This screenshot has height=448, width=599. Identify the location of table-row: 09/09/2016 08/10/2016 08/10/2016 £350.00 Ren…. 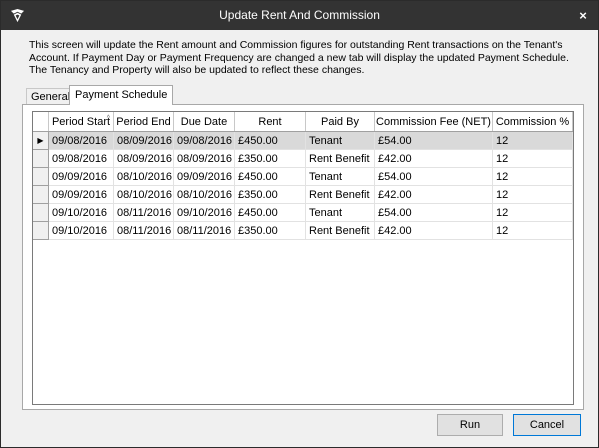
(303, 194).